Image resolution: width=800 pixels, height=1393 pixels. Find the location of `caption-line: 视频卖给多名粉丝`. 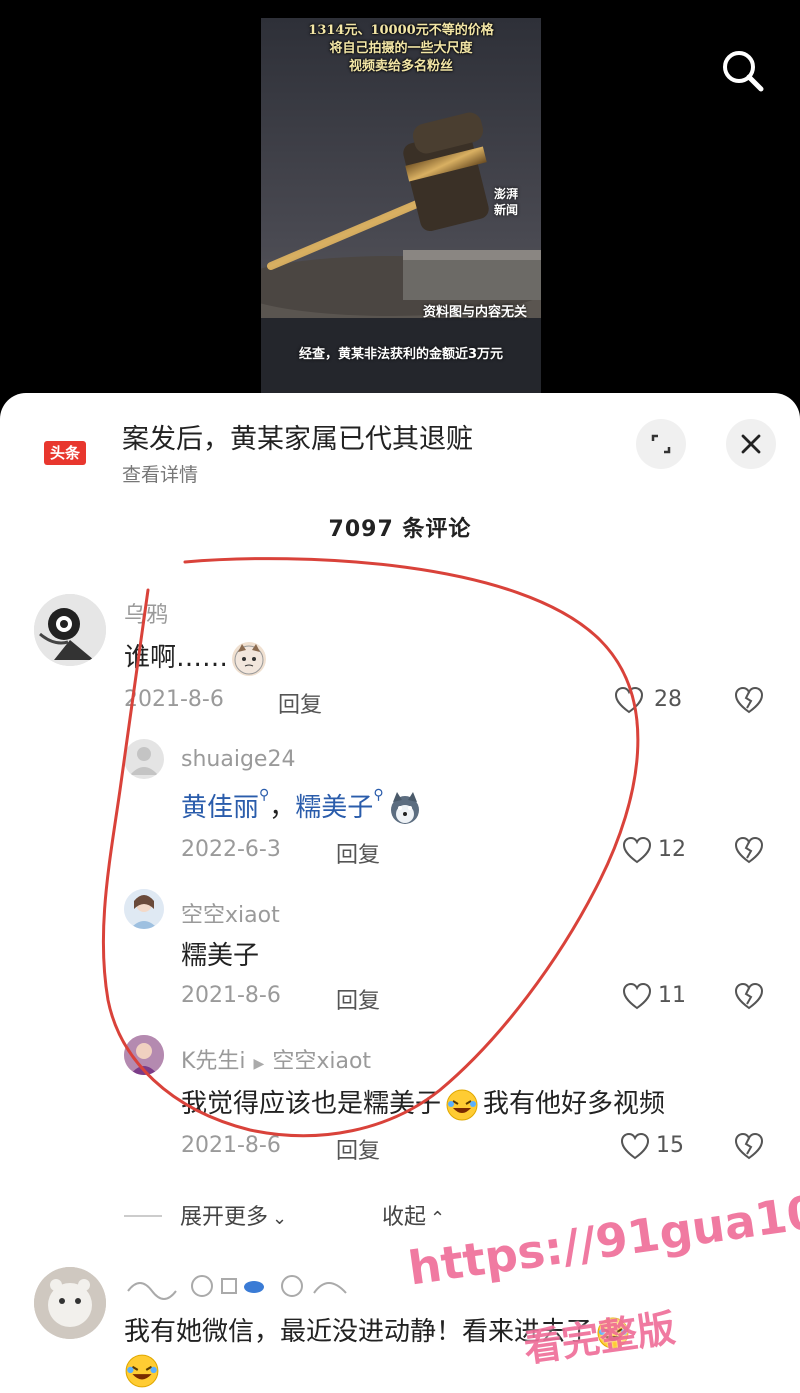

caption-line: 视频卖给多名粉丝 is located at coordinates (400, 66).